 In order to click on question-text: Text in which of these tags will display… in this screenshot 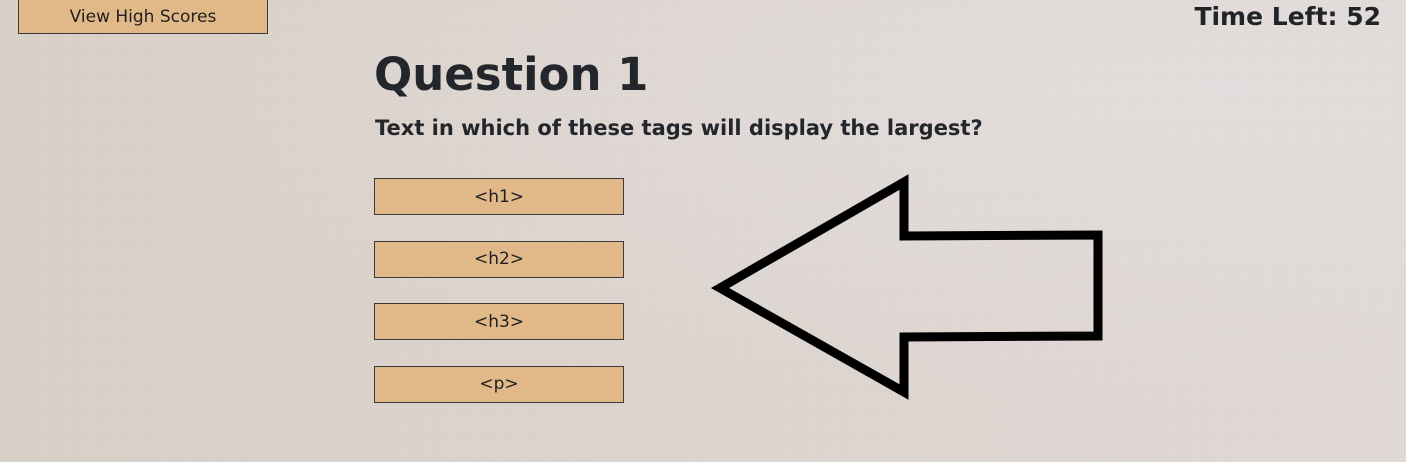, I will do `click(679, 128)`.